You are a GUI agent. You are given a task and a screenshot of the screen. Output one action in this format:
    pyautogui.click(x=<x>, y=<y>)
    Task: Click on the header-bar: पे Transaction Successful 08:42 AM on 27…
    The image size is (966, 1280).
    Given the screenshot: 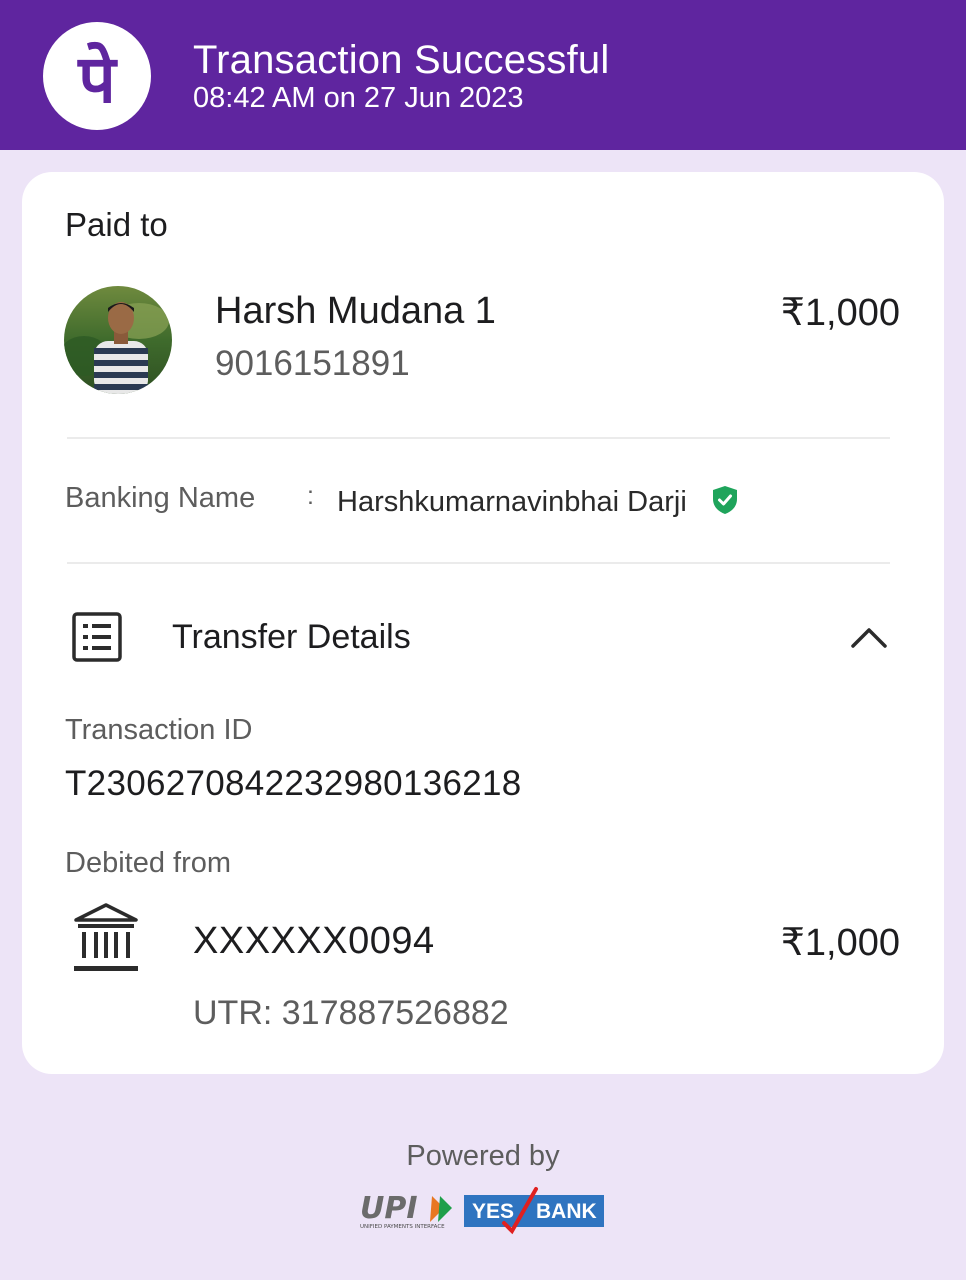 What is the action you would take?
    pyautogui.click(x=483, y=75)
    